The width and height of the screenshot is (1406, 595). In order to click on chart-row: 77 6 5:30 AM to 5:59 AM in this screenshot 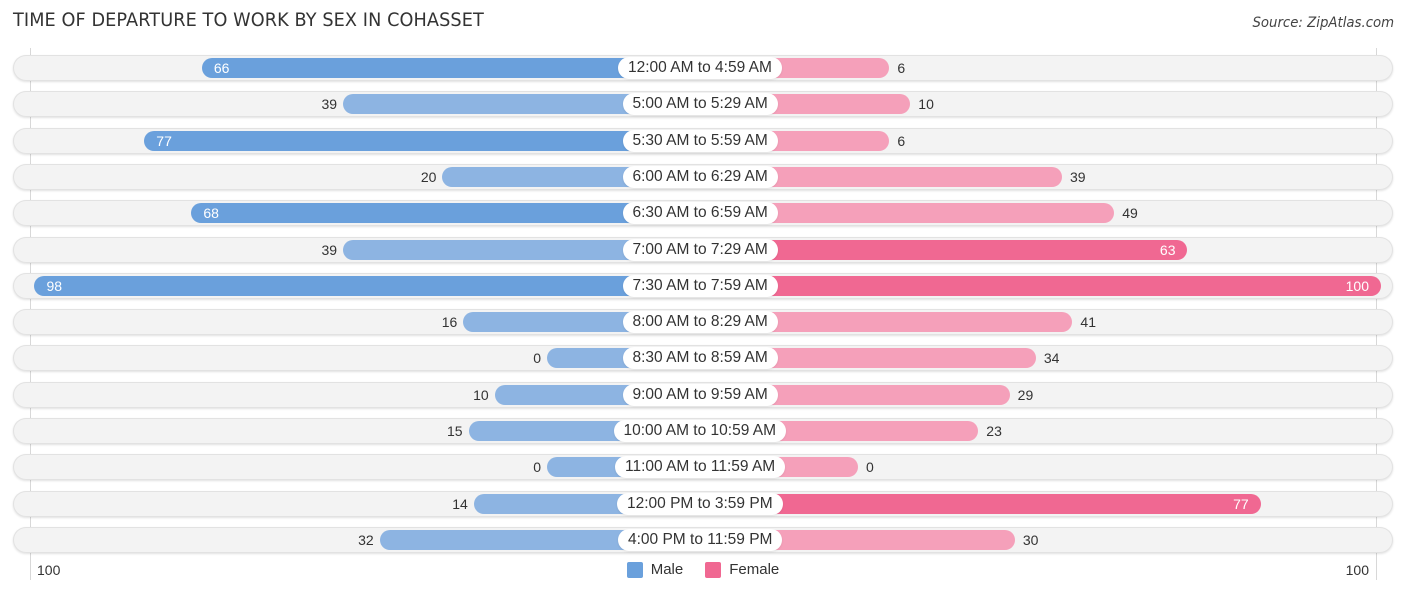, I will do `click(703, 140)`.